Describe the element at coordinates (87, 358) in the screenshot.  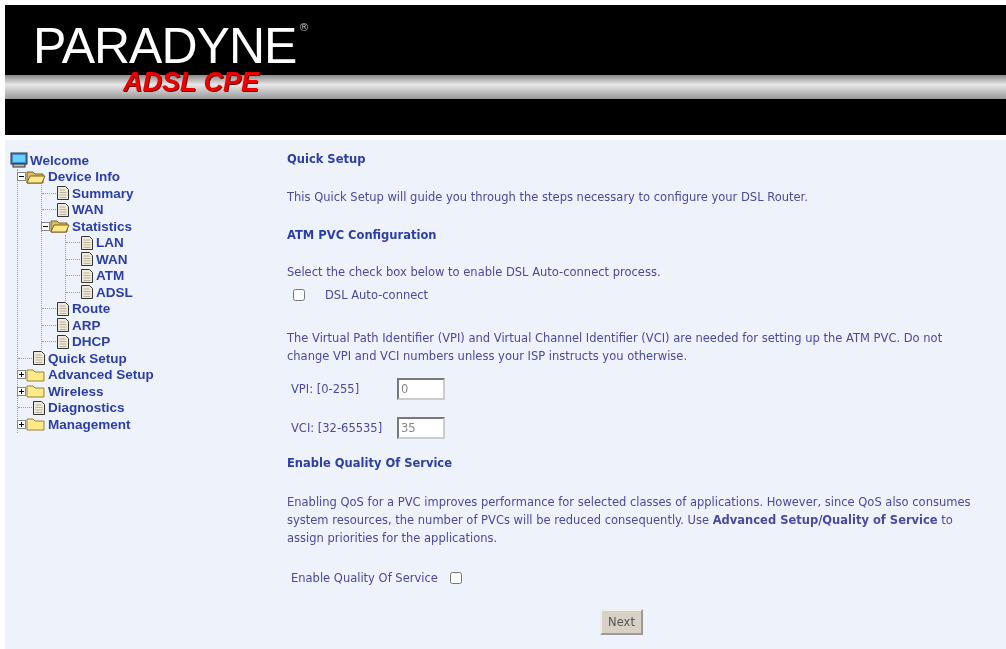
I see `tree-item: Quick Setup` at that location.